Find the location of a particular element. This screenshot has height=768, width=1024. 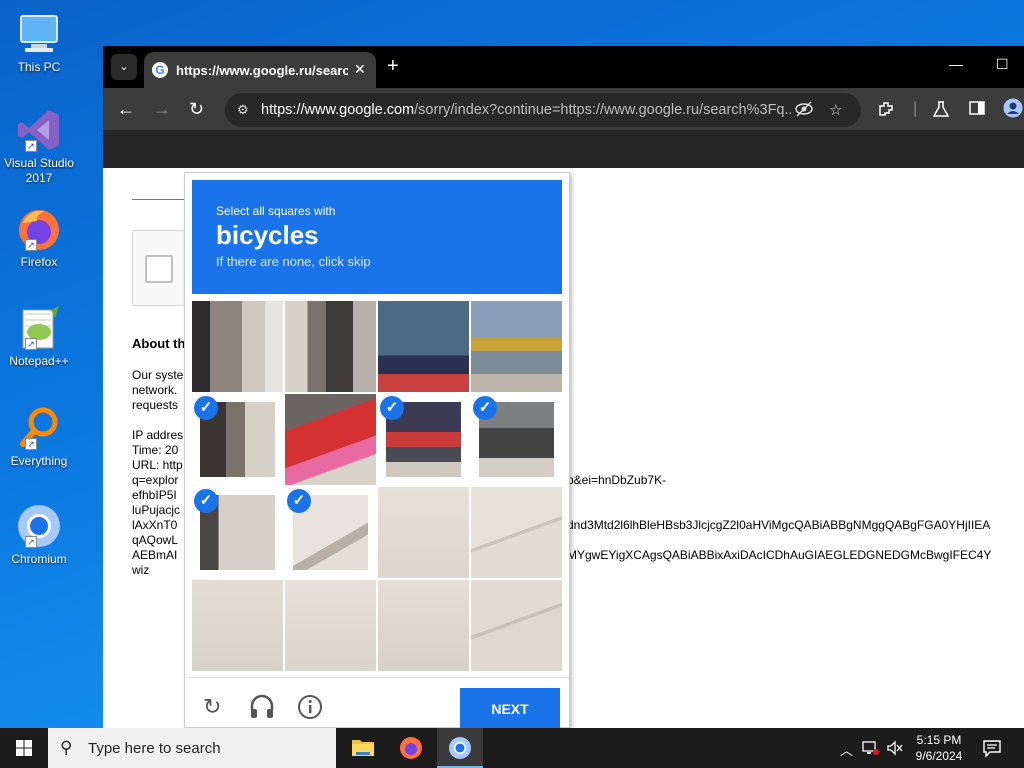

back-arrow-icon: ← is located at coordinates (126, 109).